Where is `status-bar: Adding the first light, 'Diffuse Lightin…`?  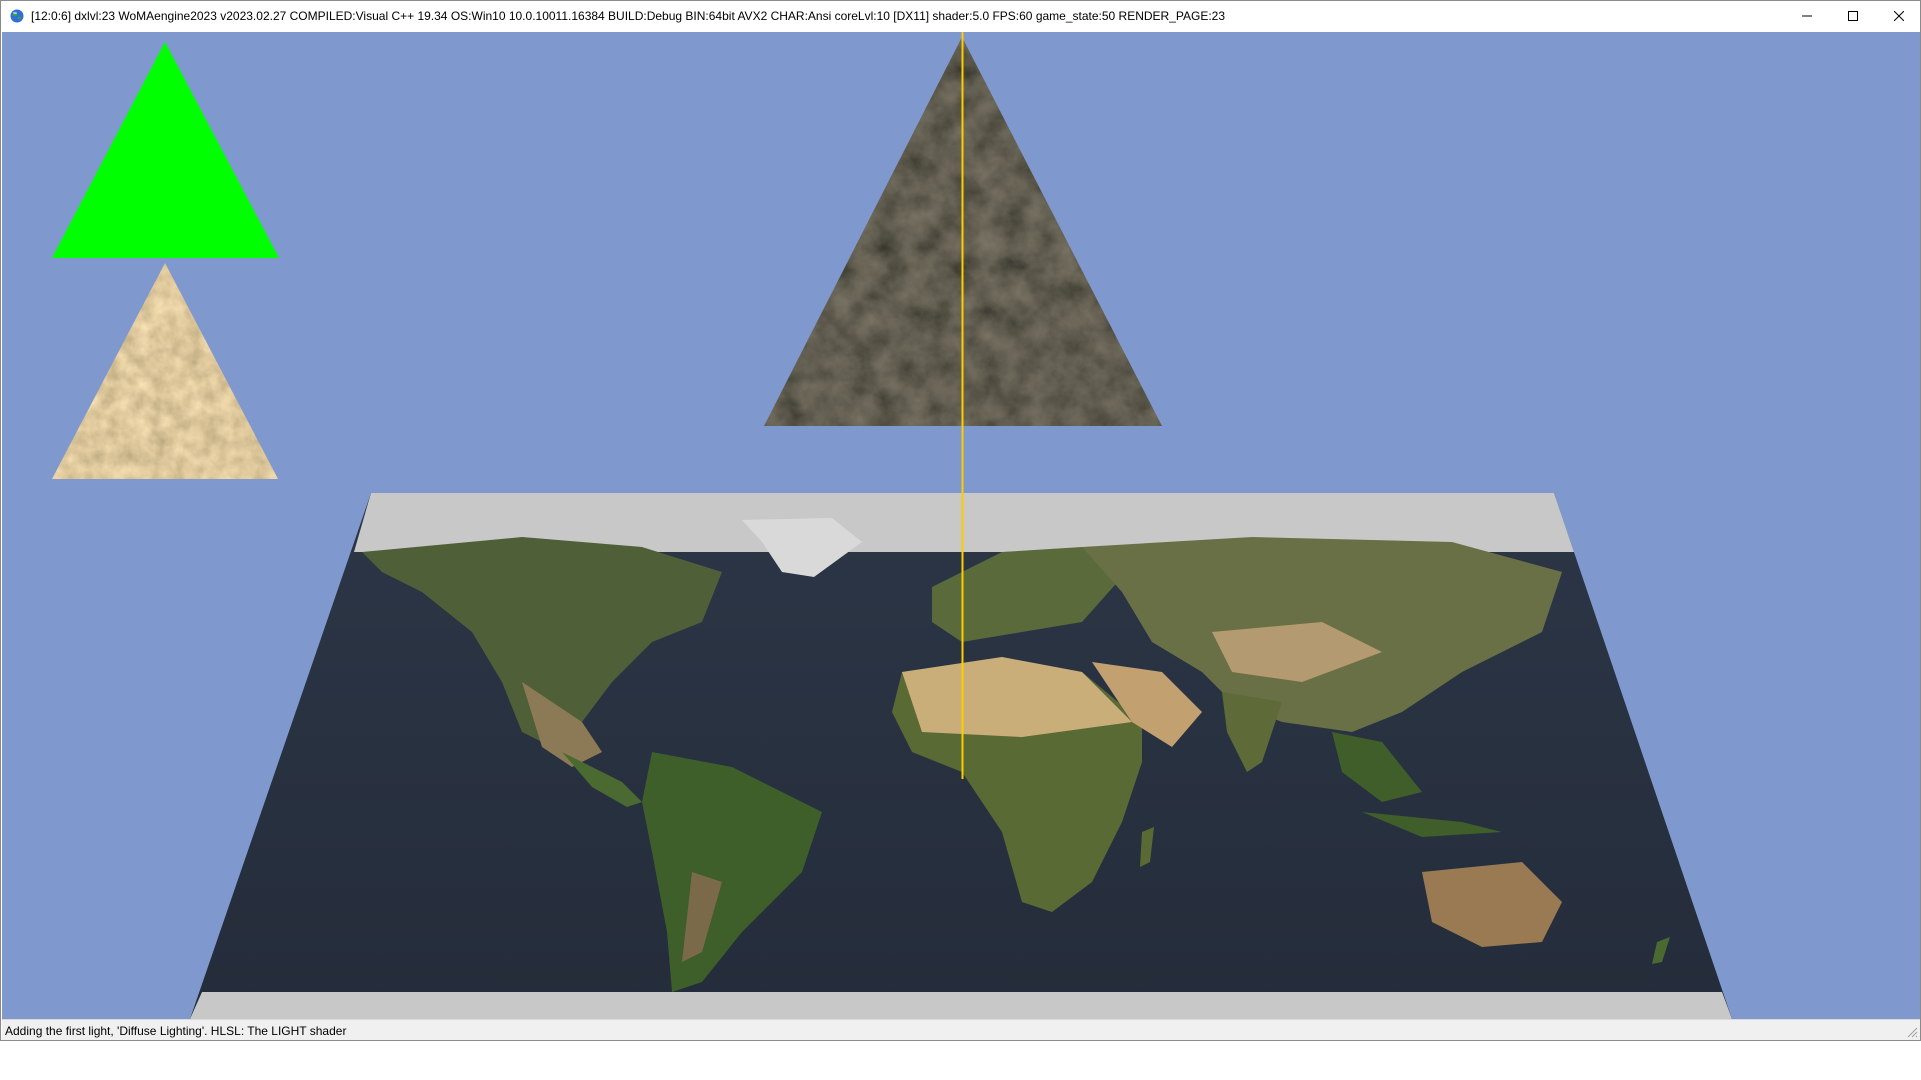 status-bar: Adding the first light, 'Diffuse Lightin… is located at coordinates (961, 1029).